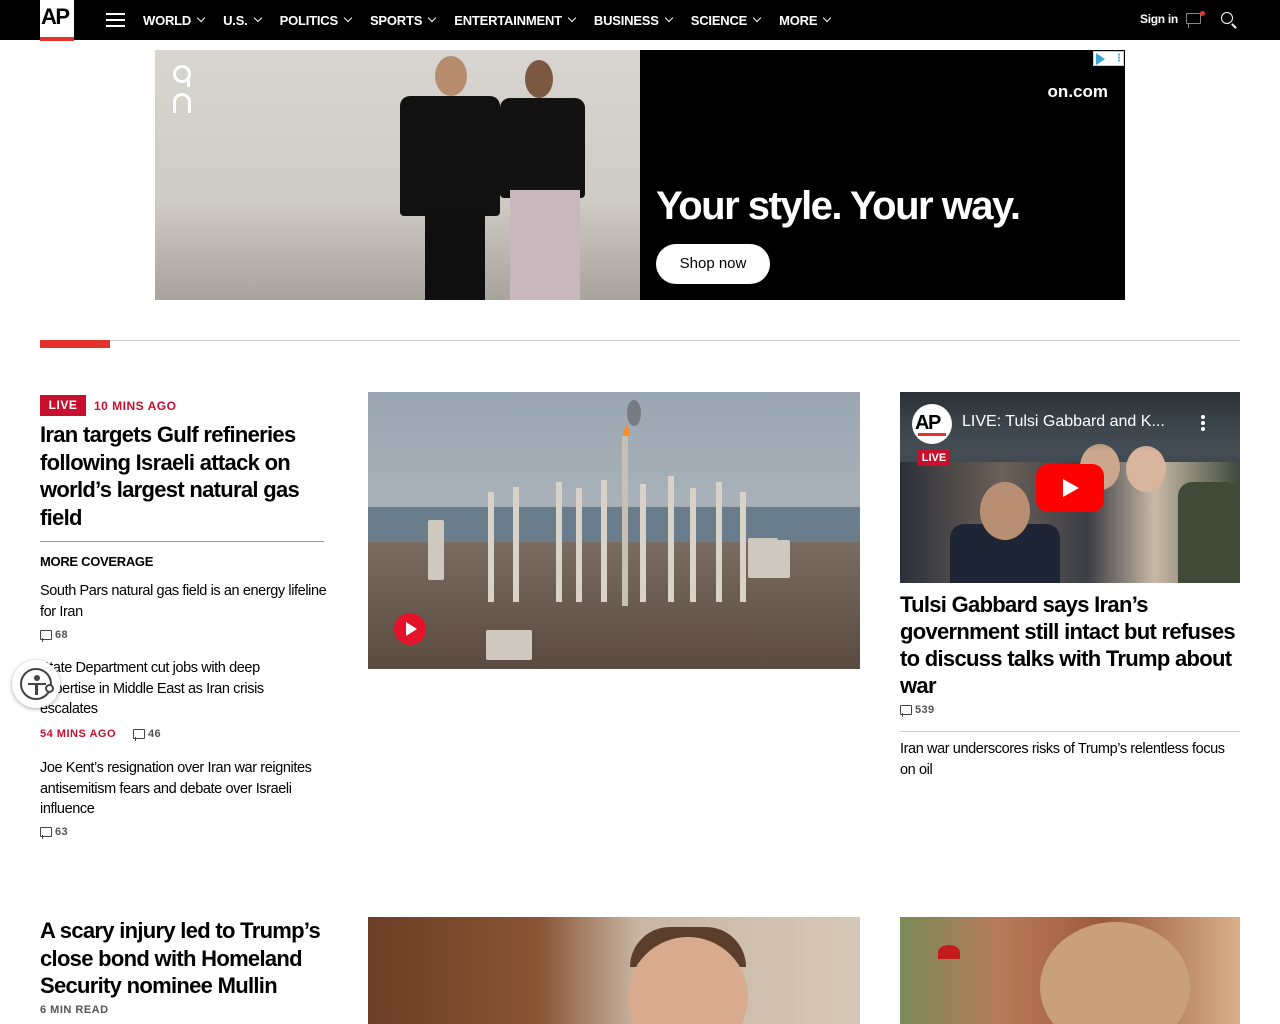 Image resolution: width=1280 pixels, height=1024 pixels. I want to click on more-coverage-heading: MORE COVERAGE, so click(97, 561).